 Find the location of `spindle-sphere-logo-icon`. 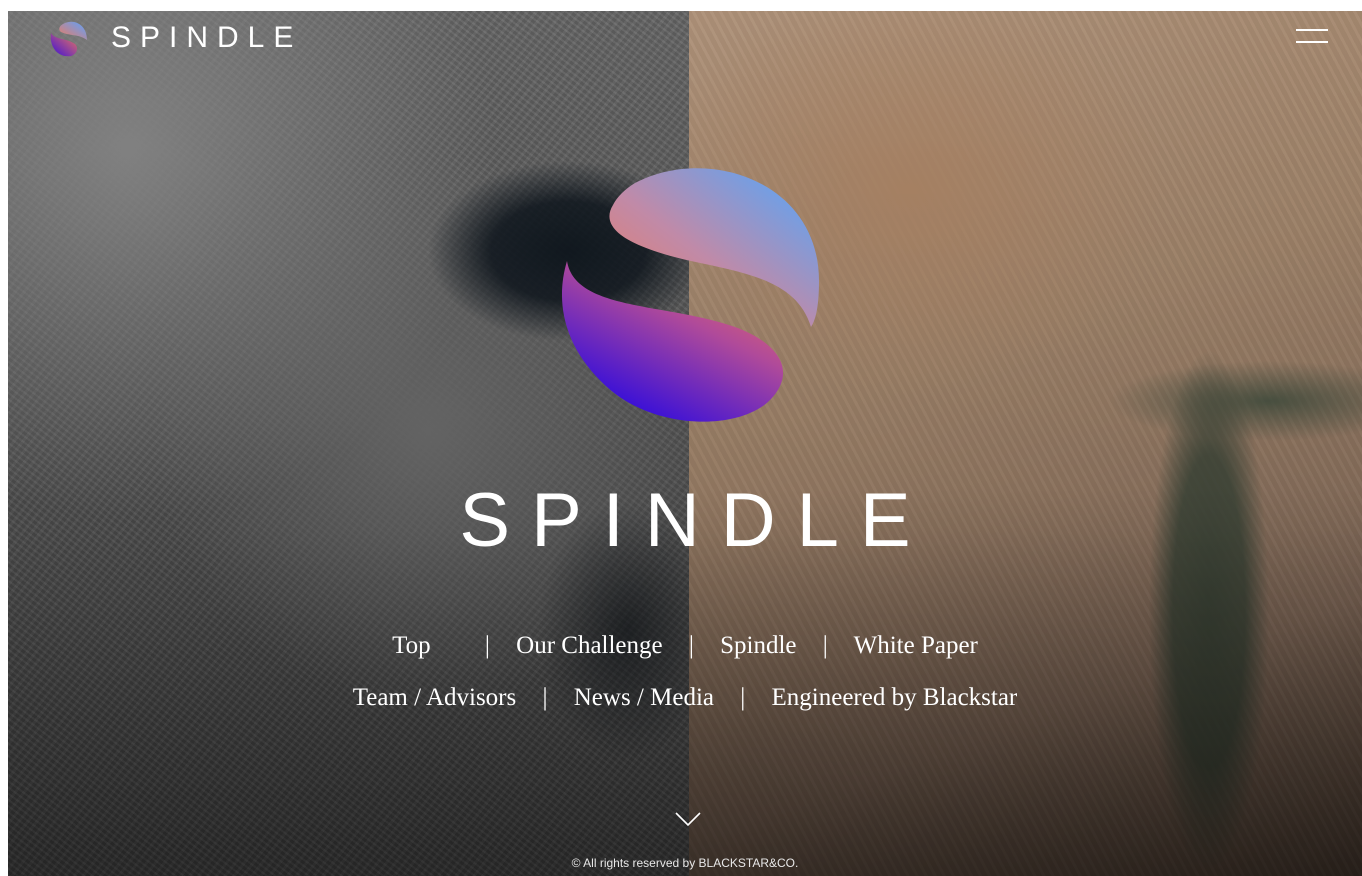

spindle-sphere-logo-icon is located at coordinates (68, 39).